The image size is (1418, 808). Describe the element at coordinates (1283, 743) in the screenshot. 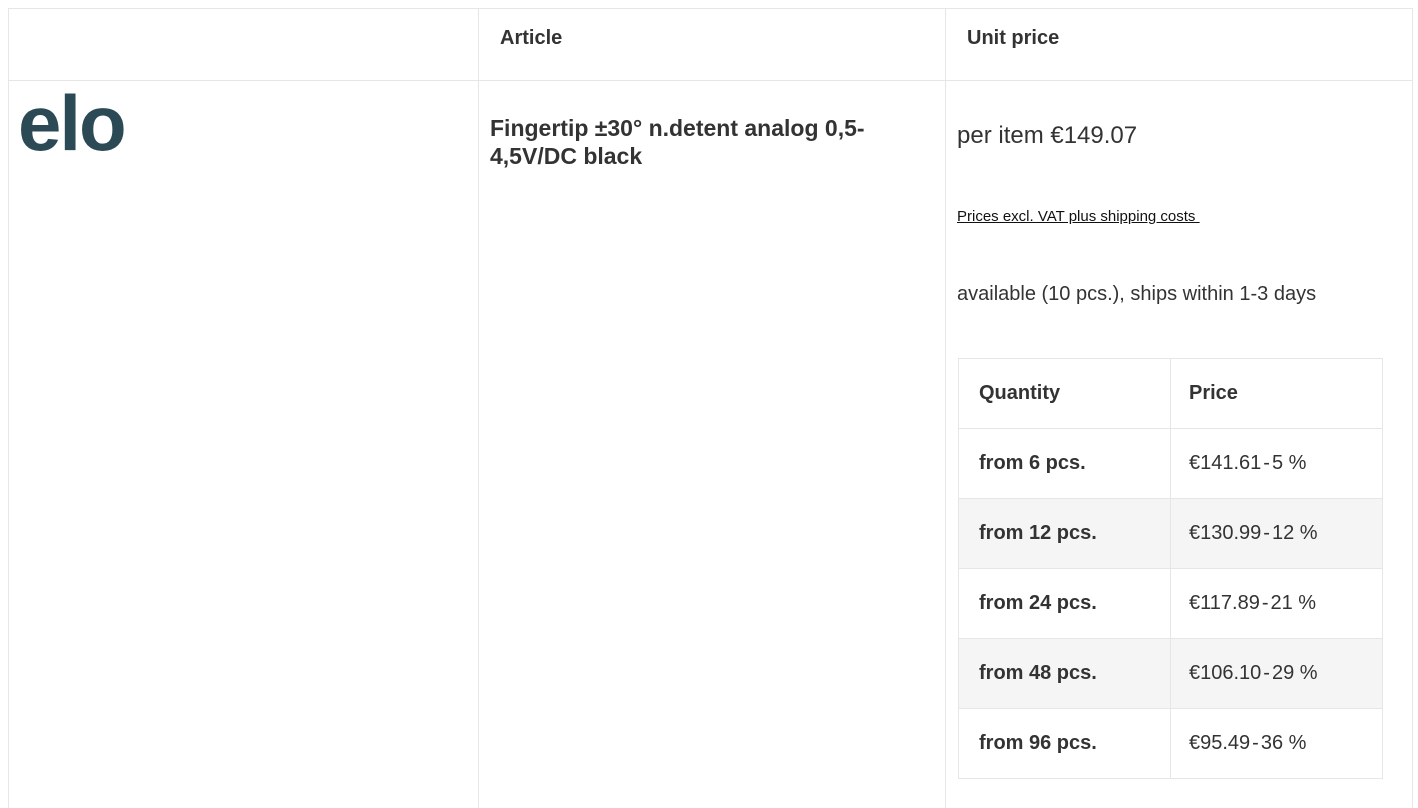

I see `tier-discount: 36 %` at that location.